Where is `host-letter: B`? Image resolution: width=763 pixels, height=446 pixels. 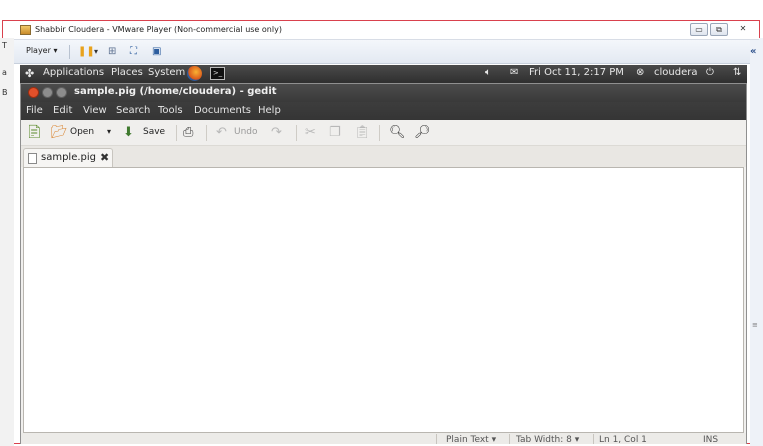
host-letter: B is located at coordinates (5, 92).